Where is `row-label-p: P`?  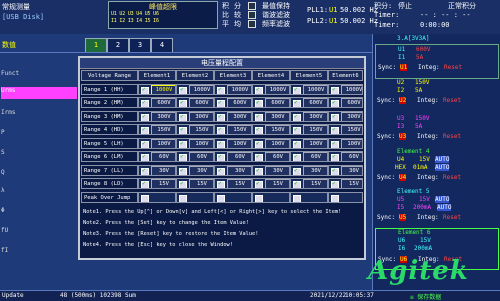 row-label-p: P is located at coordinates (3, 132).